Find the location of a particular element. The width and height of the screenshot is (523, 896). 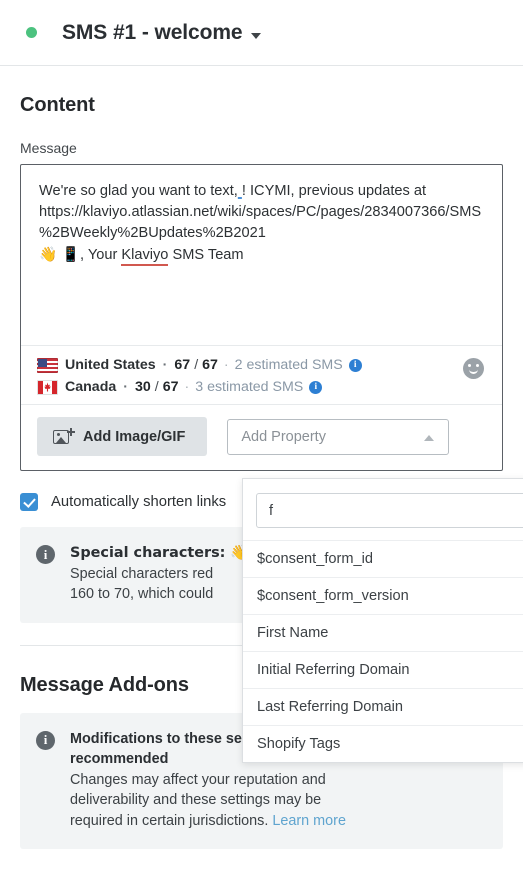

message-line1-a: We're so glad you want to text, is located at coordinates (138, 191).